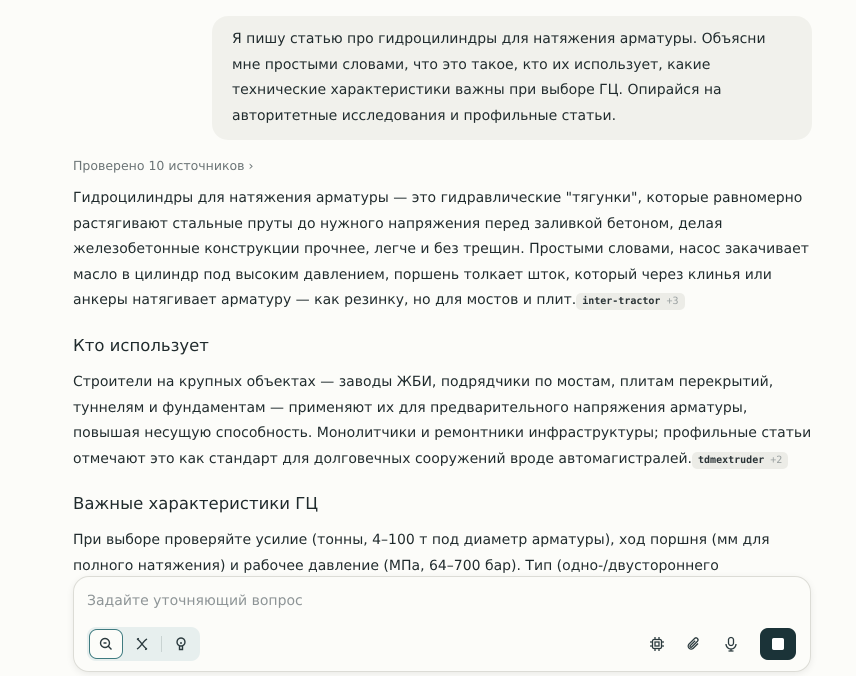 This screenshot has width=856, height=676. What do you see at coordinates (163, 165) in the screenshot?
I see `sources-link: Проверено 10 источников ›` at bounding box center [163, 165].